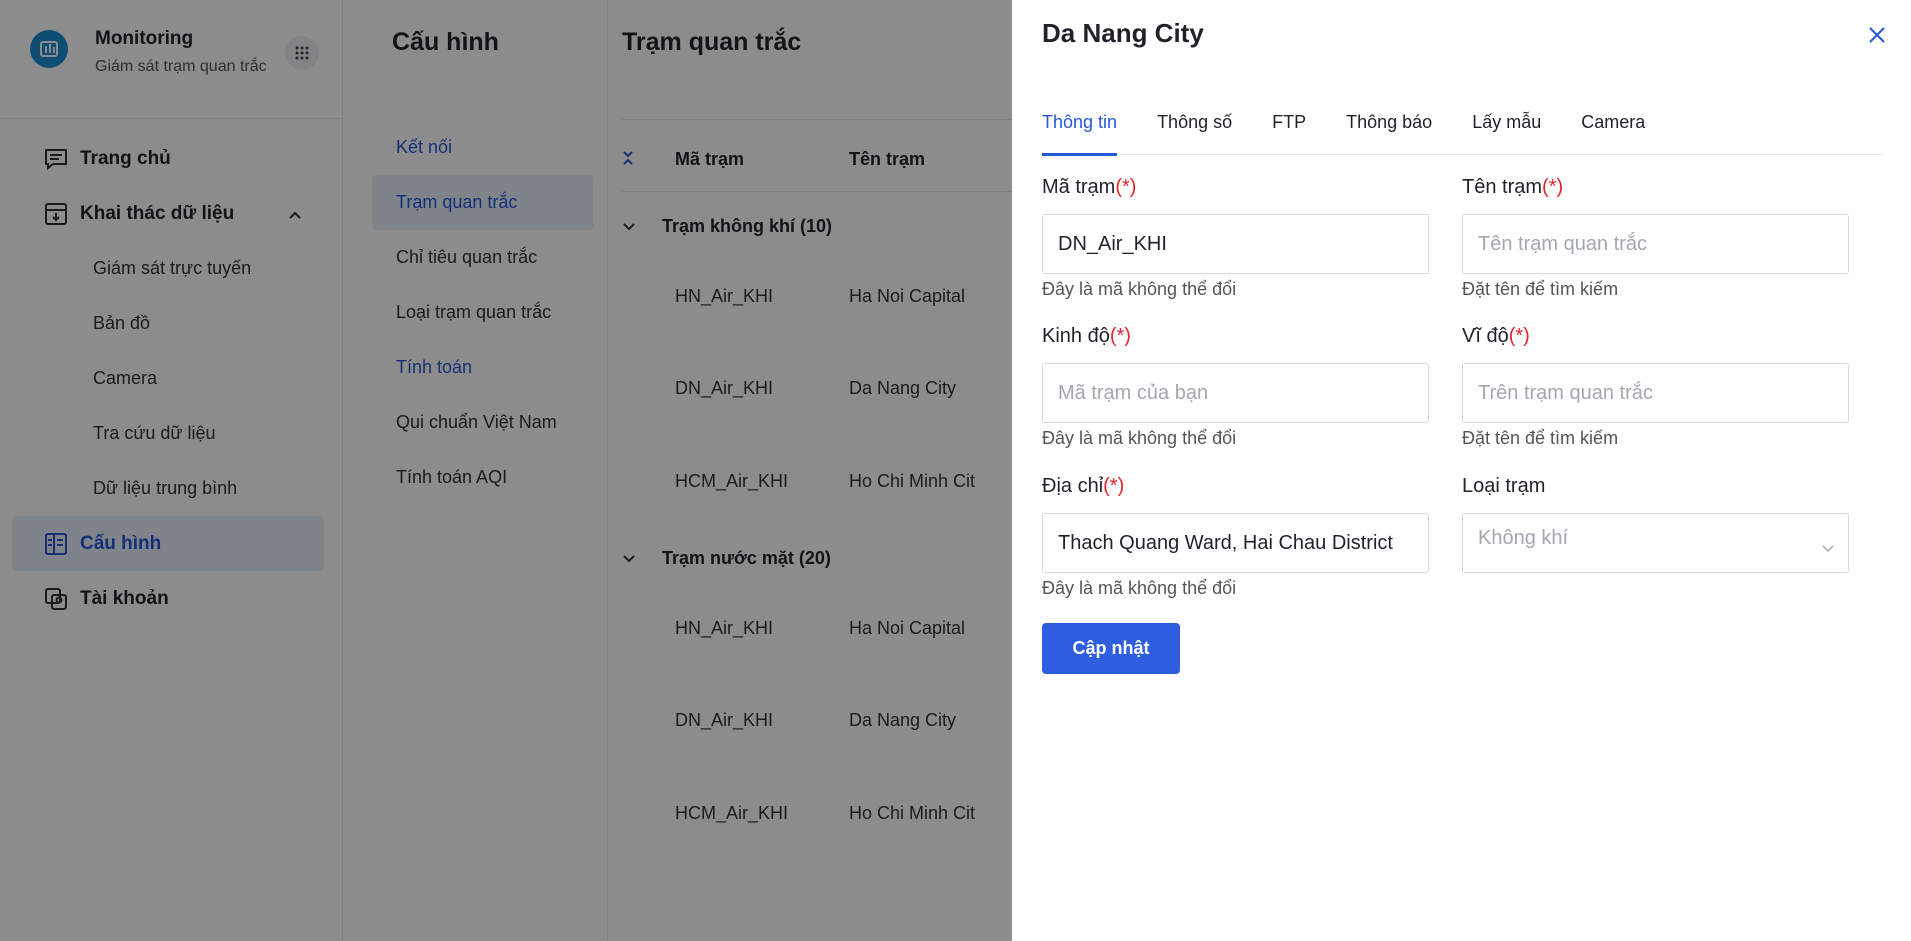  I want to click on field-label: Tên trạm(*), so click(1513, 187).